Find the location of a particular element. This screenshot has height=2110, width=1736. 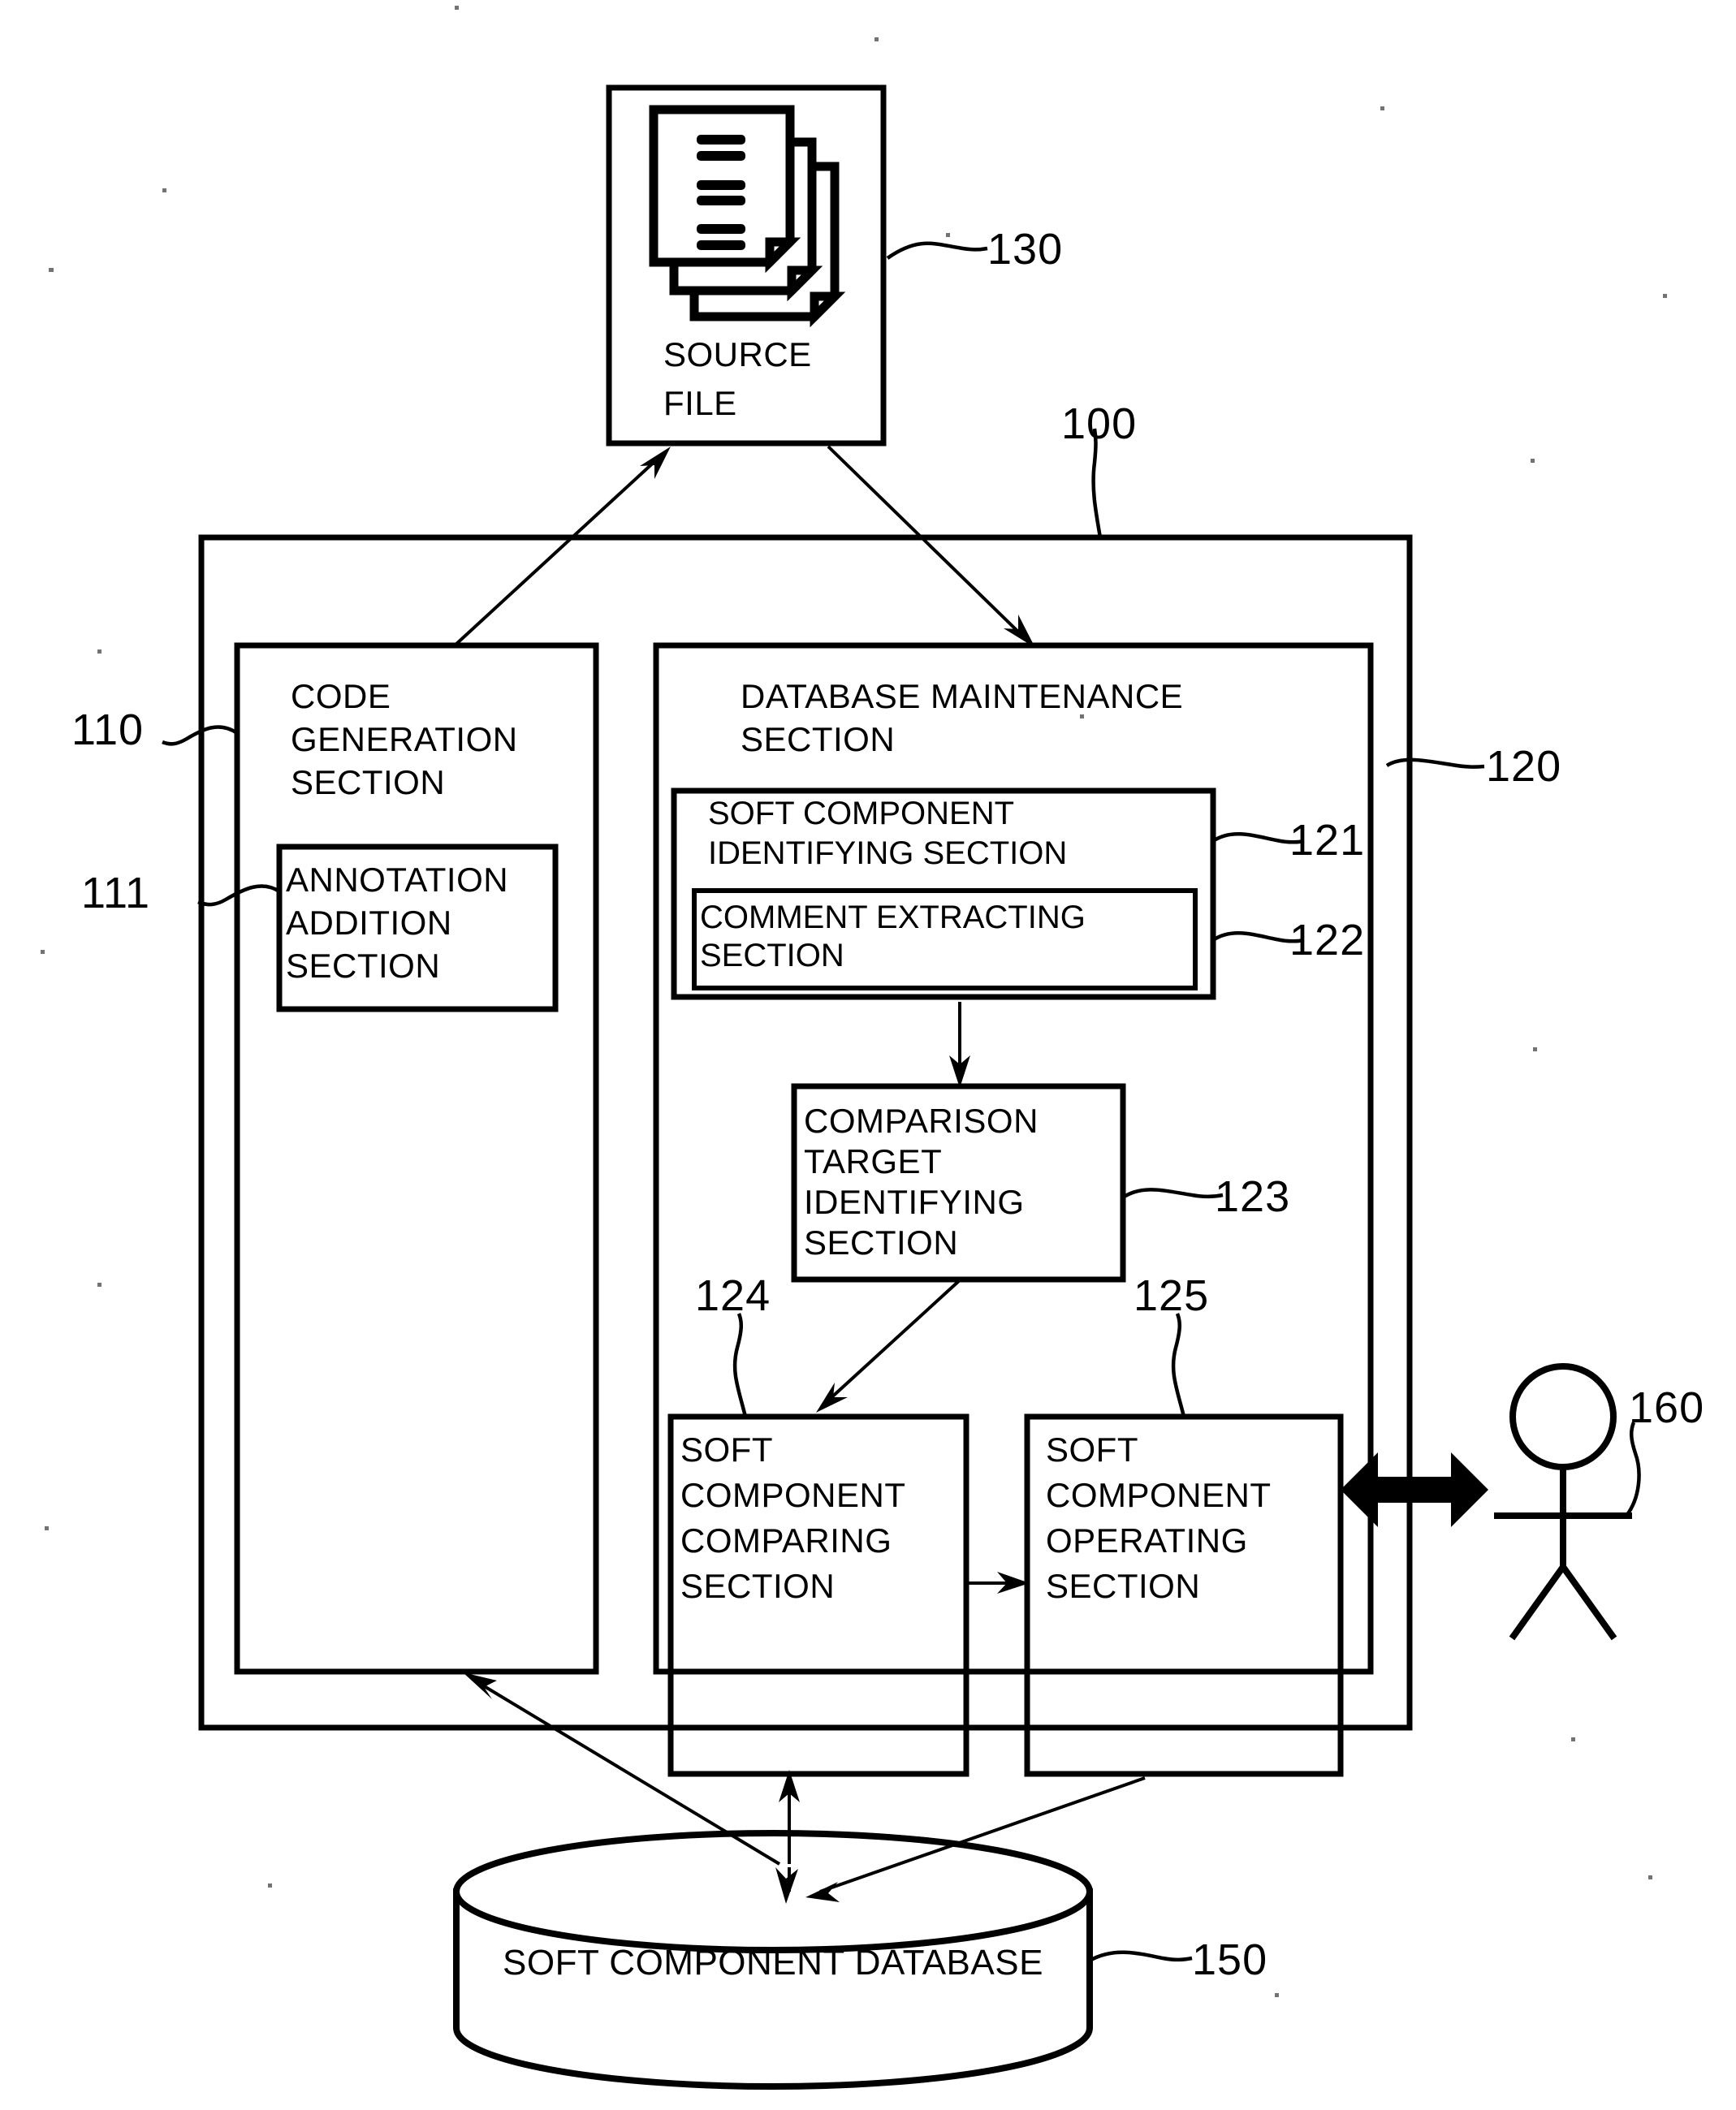

comment-extracting-title-line1: COMMENT EXTRACTING is located at coordinates (893, 917).